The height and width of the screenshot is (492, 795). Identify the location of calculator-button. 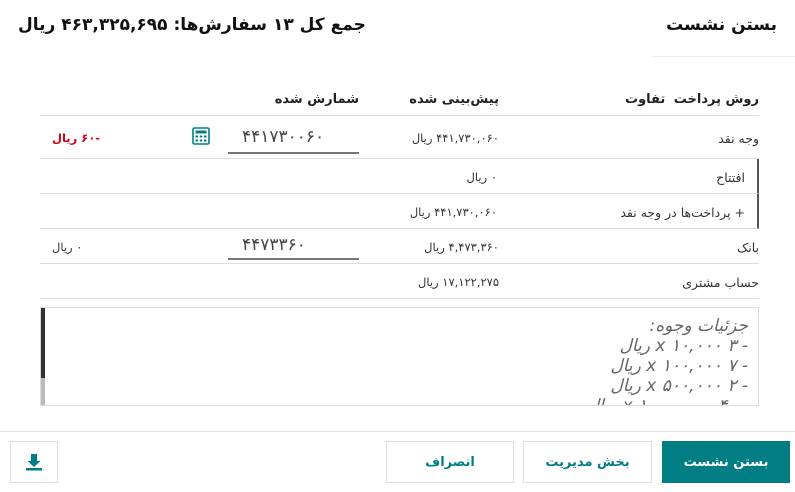
(201, 136).